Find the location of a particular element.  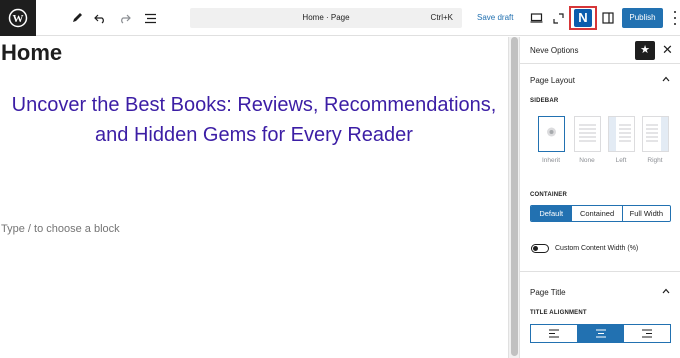

align-left-icon is located at coordinates (553, 333).